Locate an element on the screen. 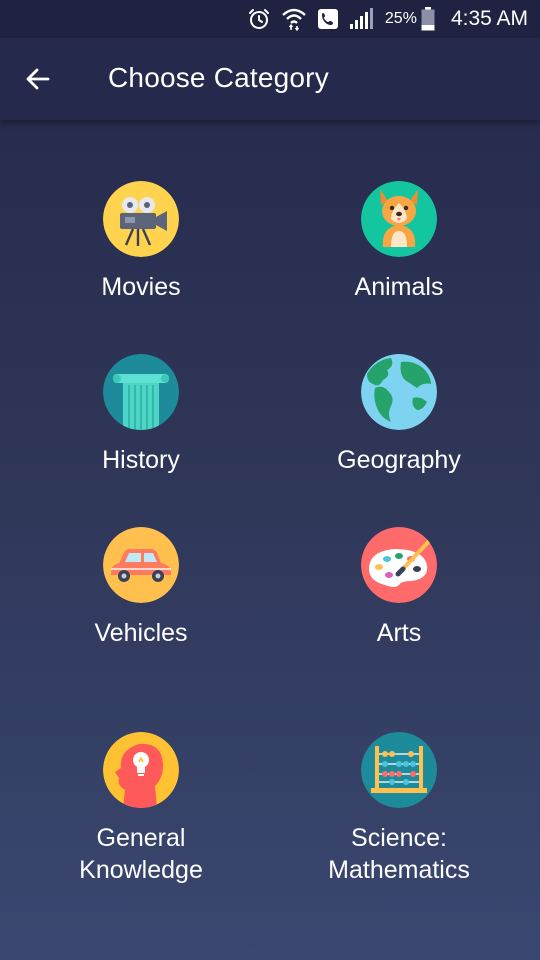 This screenshot has width=540, height=960. alarm-icon is located at coordinates (259, 19).